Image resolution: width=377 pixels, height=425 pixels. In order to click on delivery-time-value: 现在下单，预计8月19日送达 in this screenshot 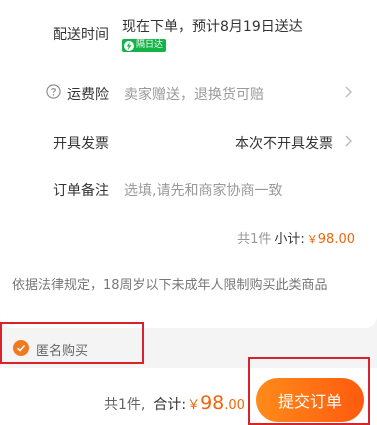, I will do `click(212, 27)`.